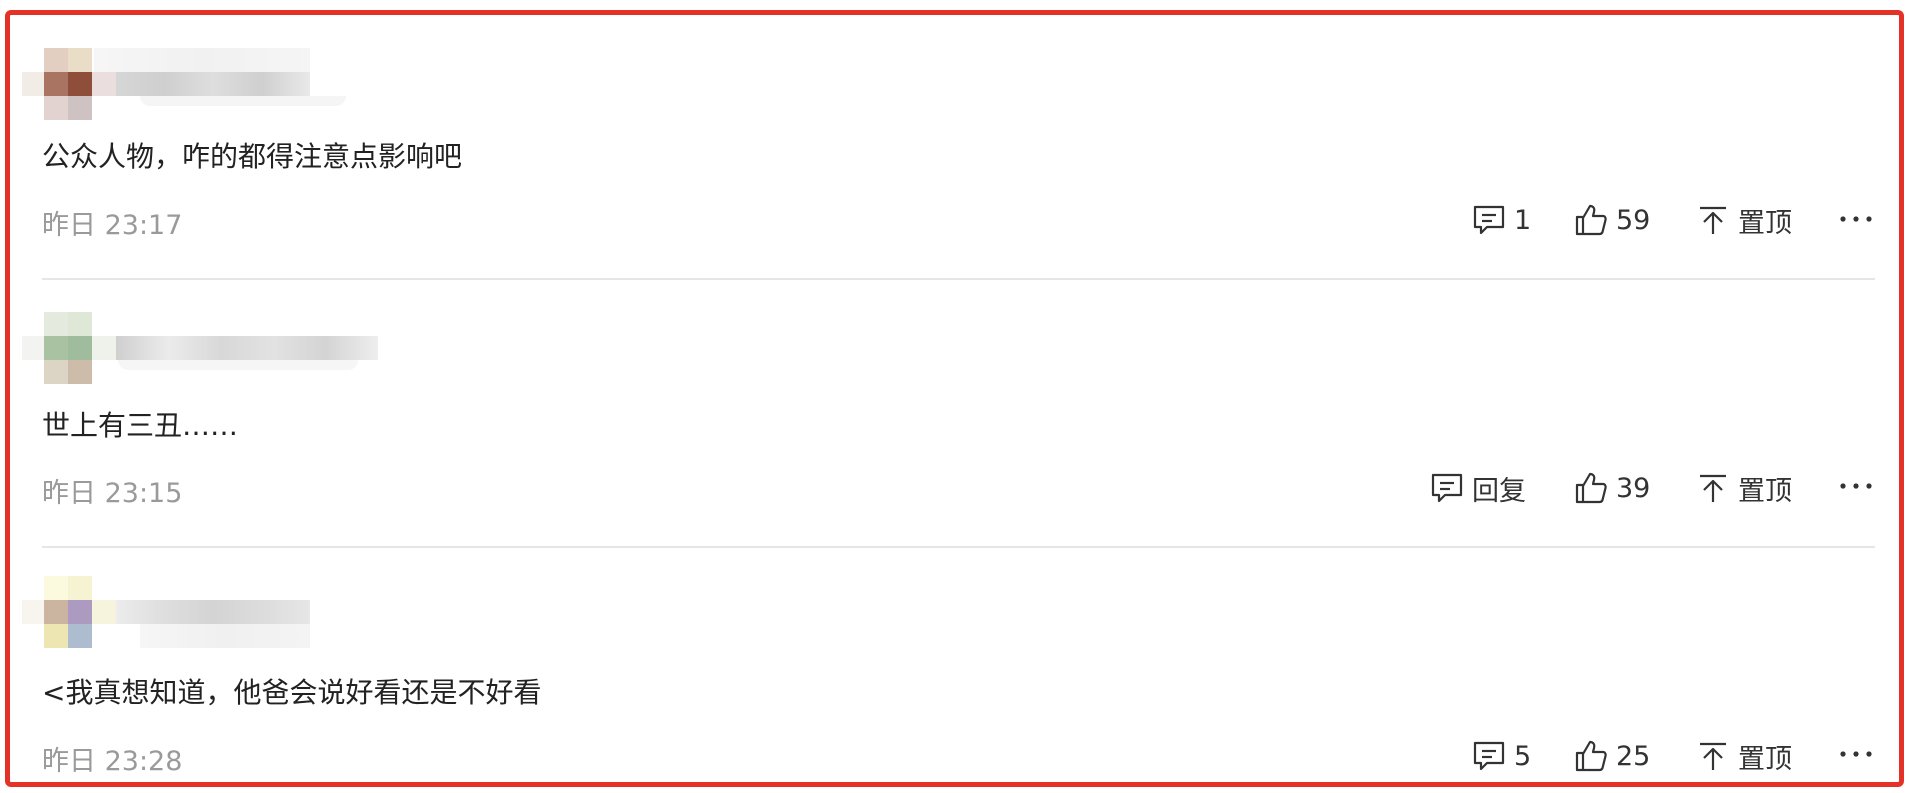 This screenshot has width=1914, height=793. What do you see at coordinates (1523, 756) in the screenshot?
I see `reply-count: 5` at bounding box center [1523, 756].